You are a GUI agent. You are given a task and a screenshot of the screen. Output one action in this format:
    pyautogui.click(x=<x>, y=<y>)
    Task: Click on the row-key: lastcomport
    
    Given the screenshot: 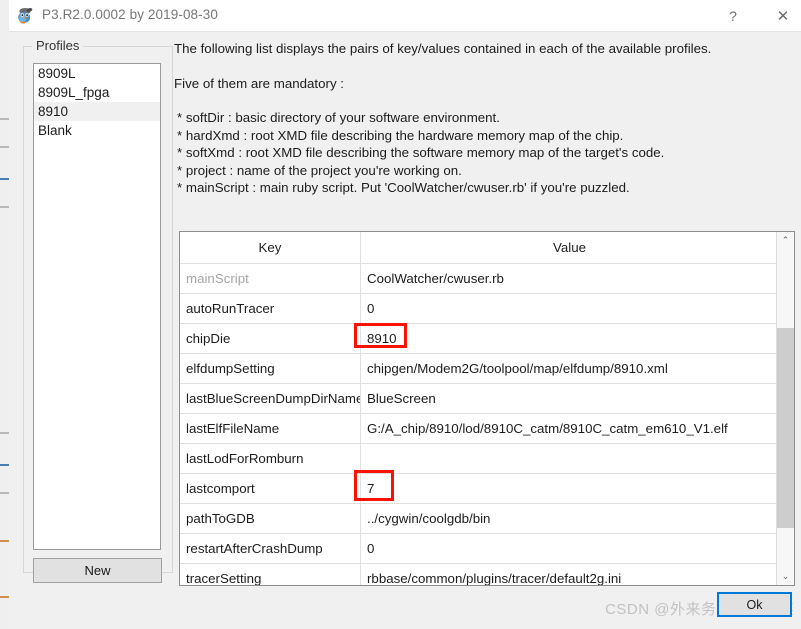 What is the action you would take?
    pyautogui.click(x=270, y=488)
    